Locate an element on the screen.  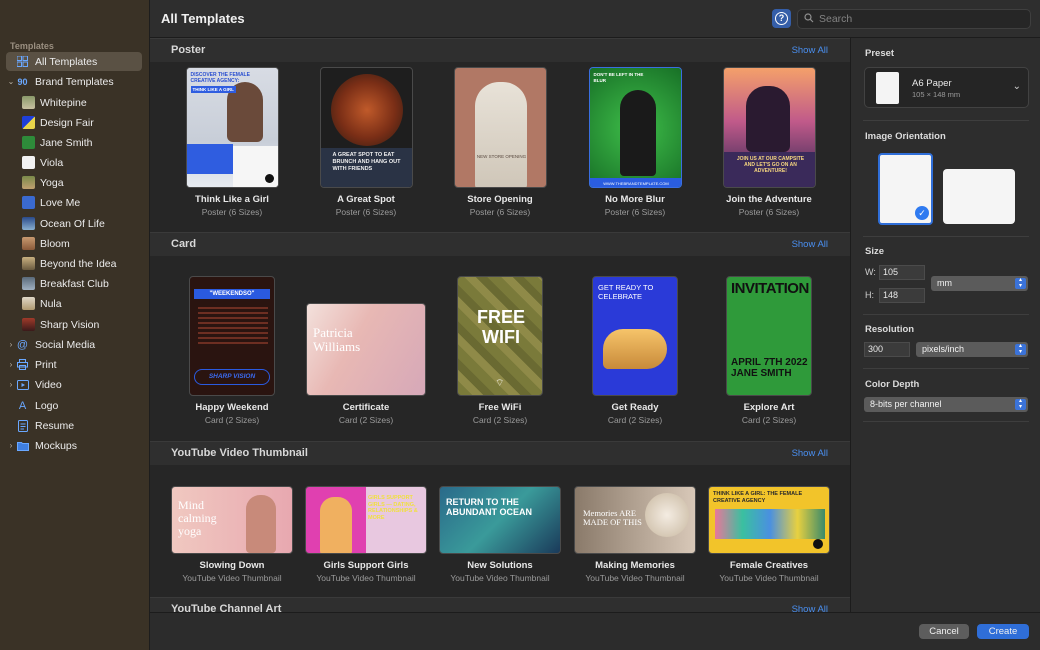
template-name: Explore Art is located at coordinates (769, 407).